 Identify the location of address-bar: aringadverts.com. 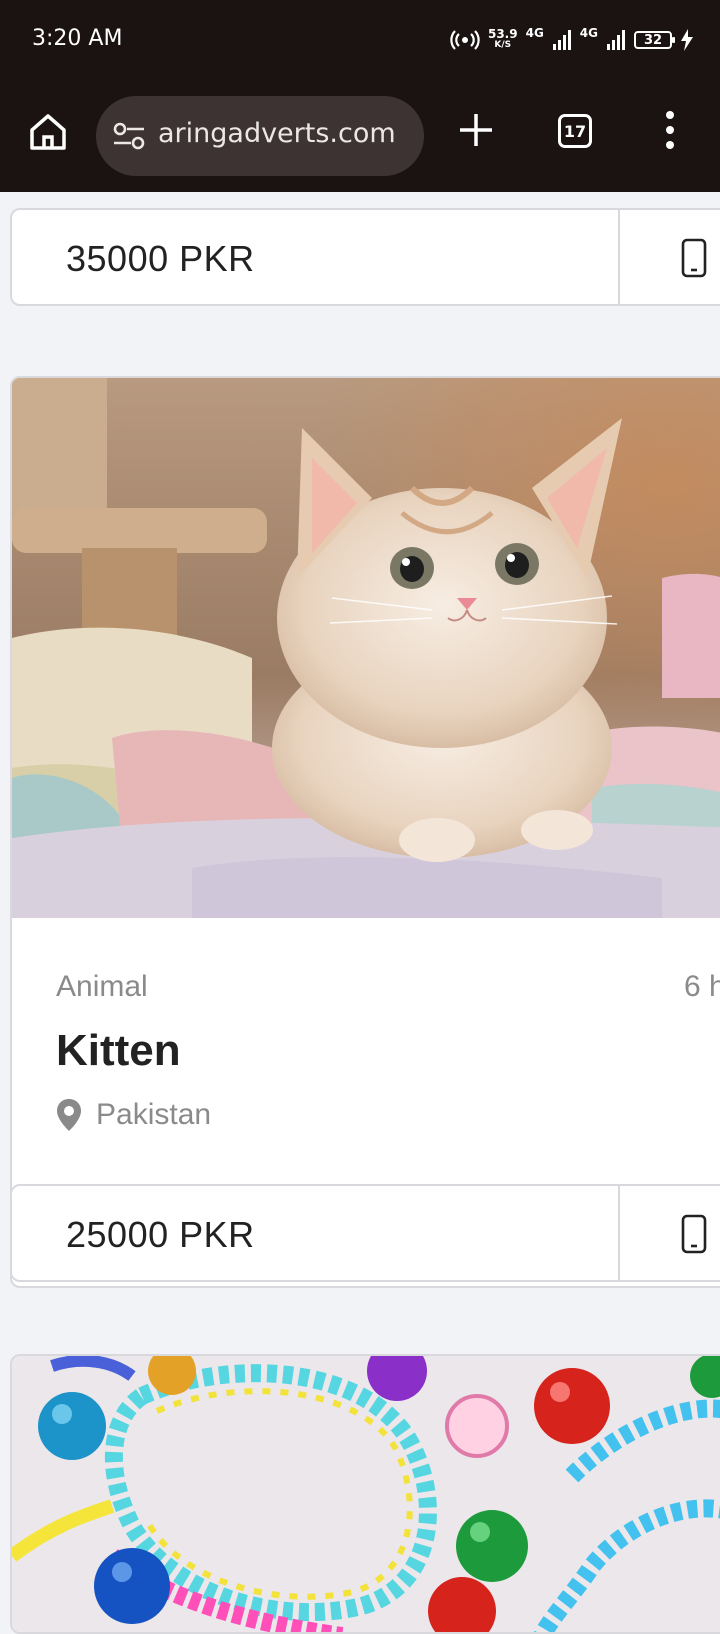
(260, 136).